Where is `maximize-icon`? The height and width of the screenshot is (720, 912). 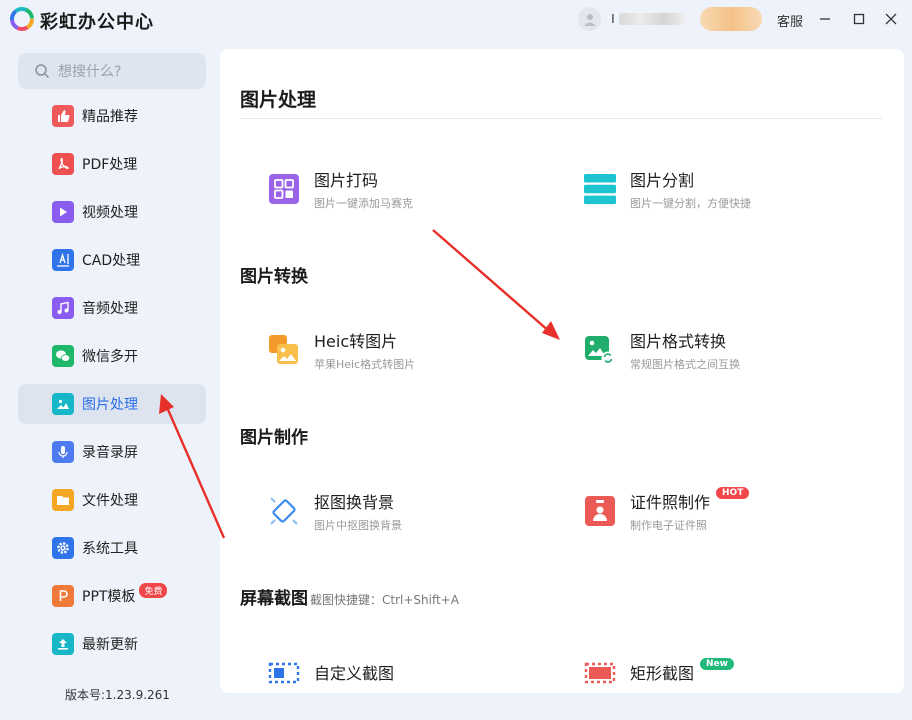
maximize-icon is located at coordinates (859, 19).